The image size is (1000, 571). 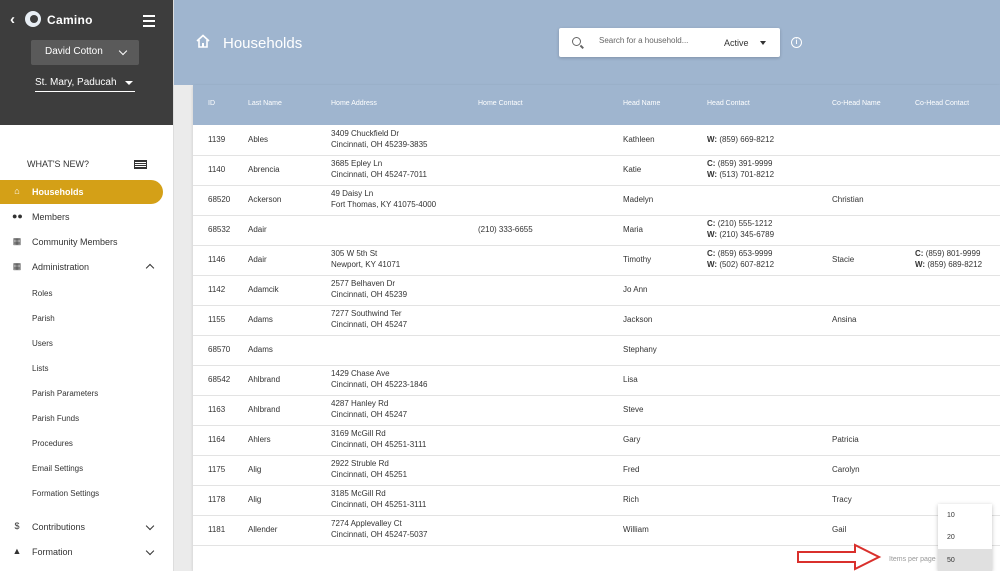 What do you see at coordinates (217, 529) in the screenshot?
I see `cell-id: 1181` at bounding box center [217, 529].